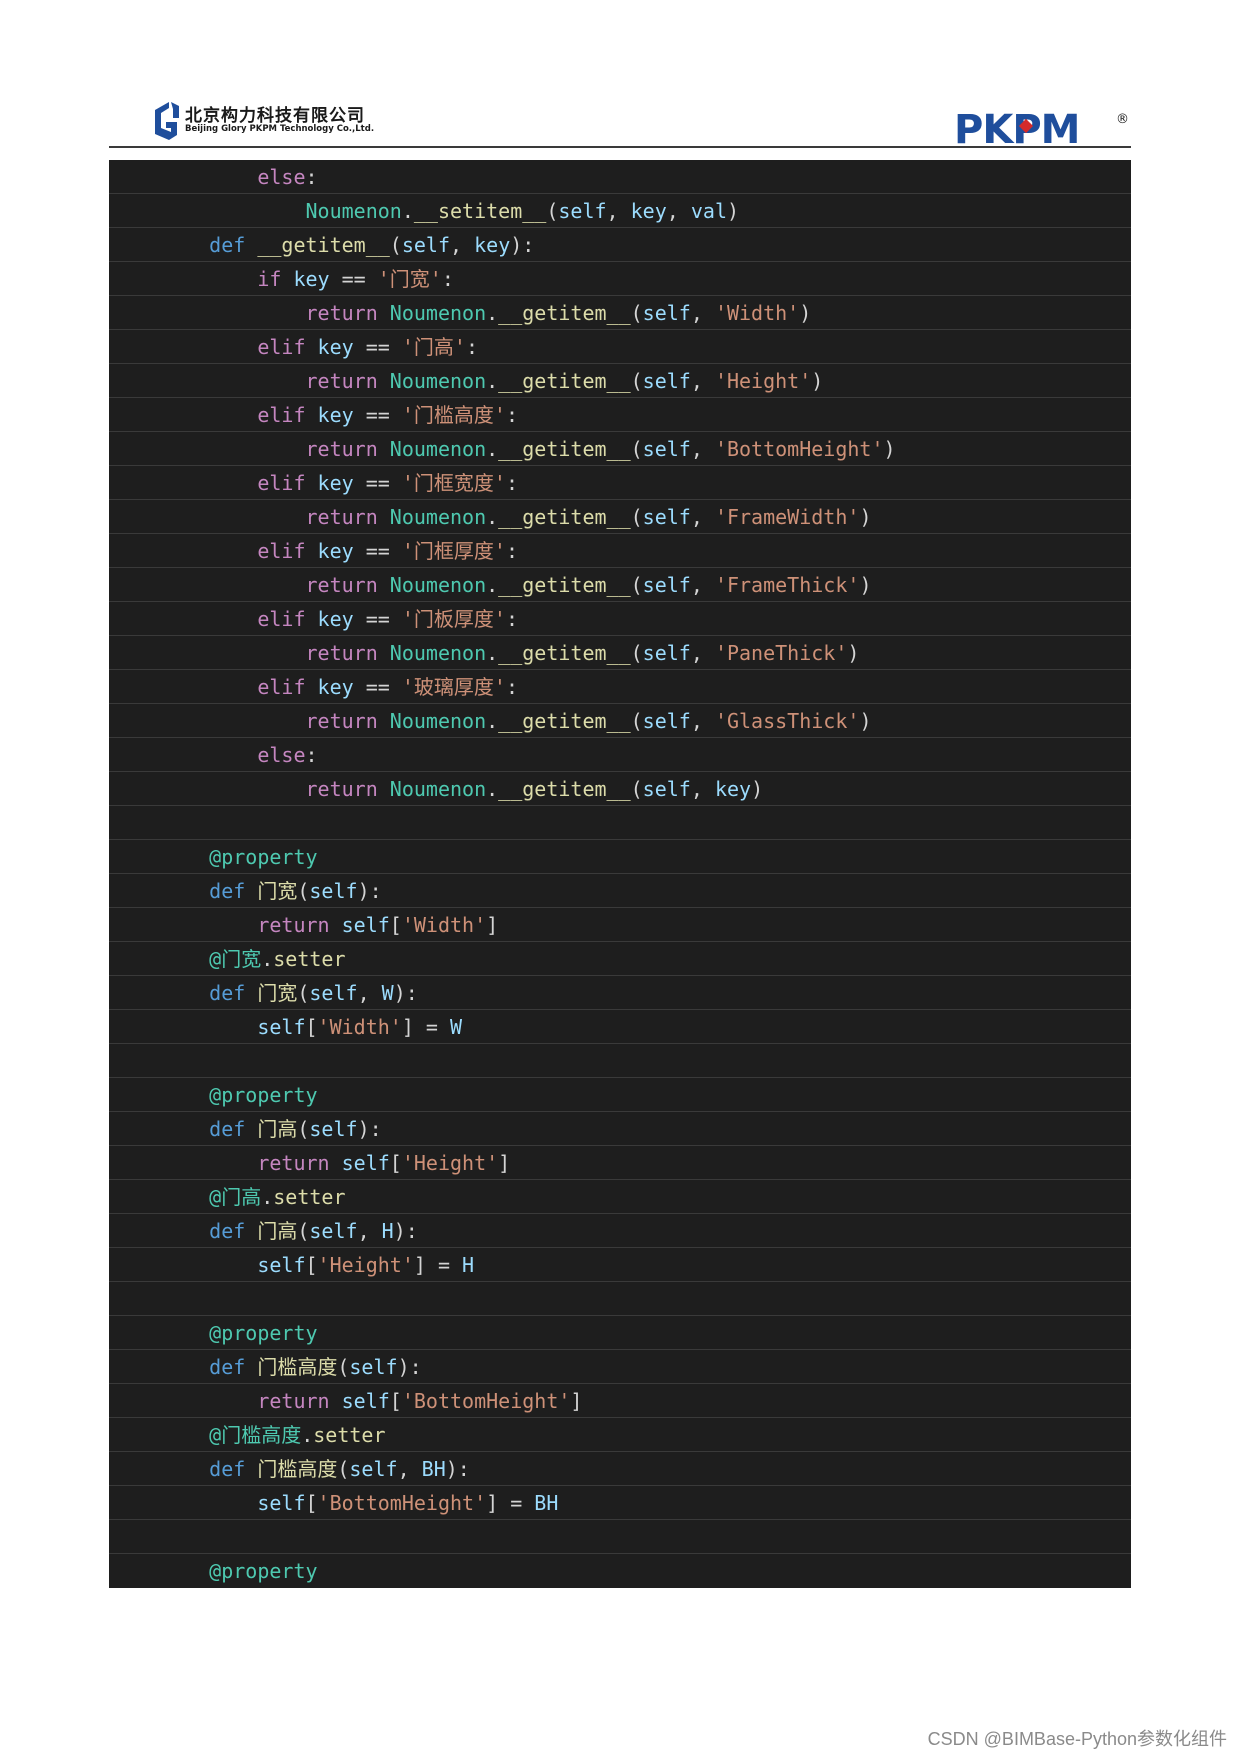  What do you see at coordinates (620, 1197) in the screenshot?
I see `code-line: @门高.setter` at bounding box center [620, 1197].